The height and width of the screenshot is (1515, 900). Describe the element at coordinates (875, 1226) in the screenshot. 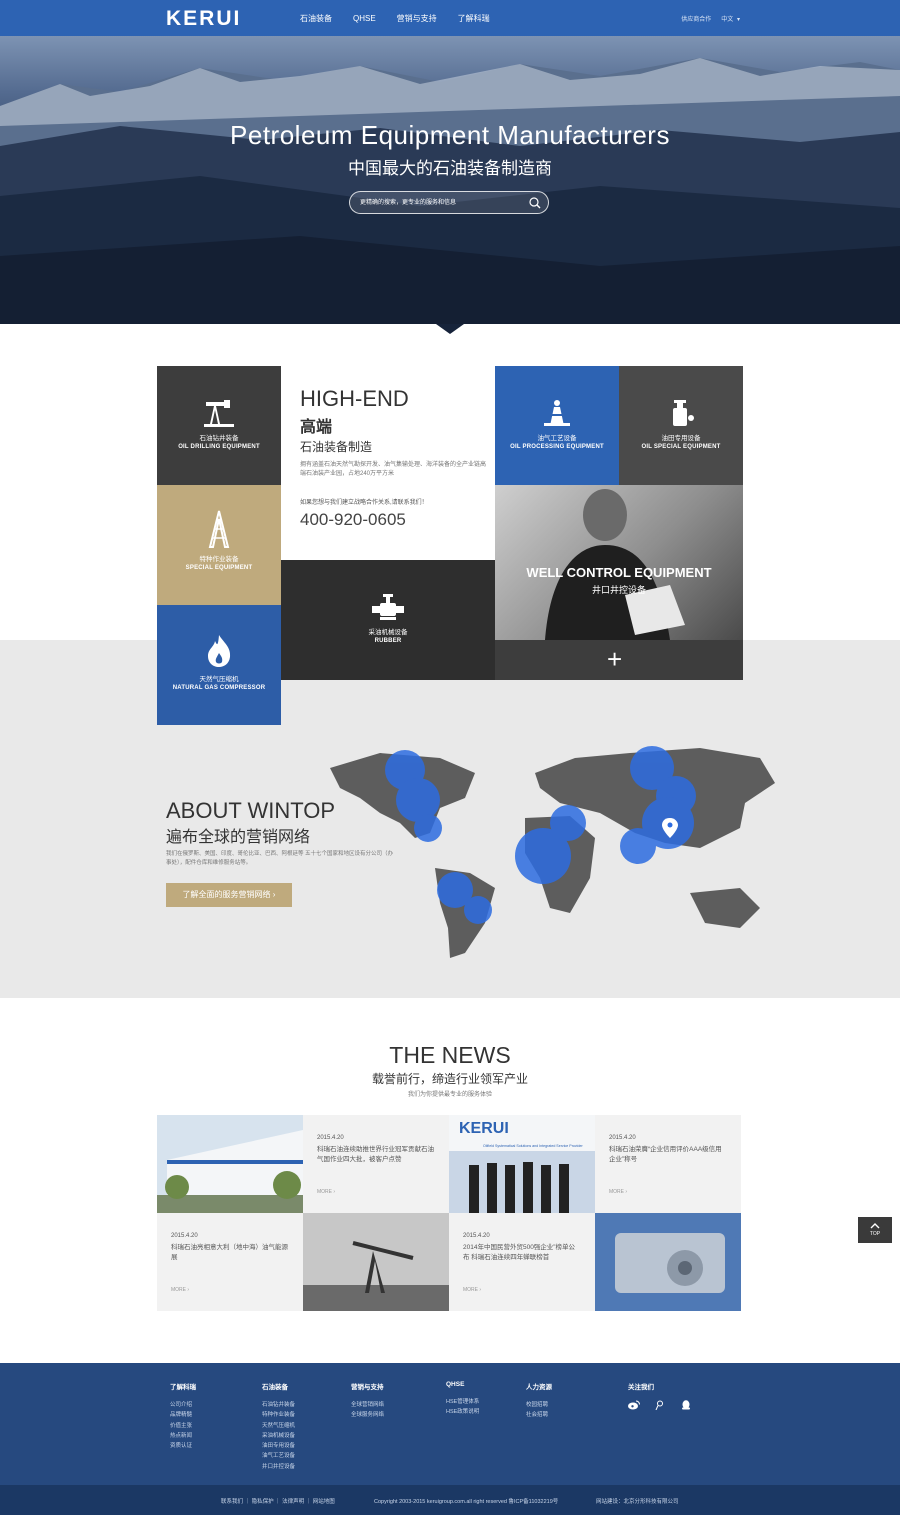

I see `chevron-up-icon` at that location.